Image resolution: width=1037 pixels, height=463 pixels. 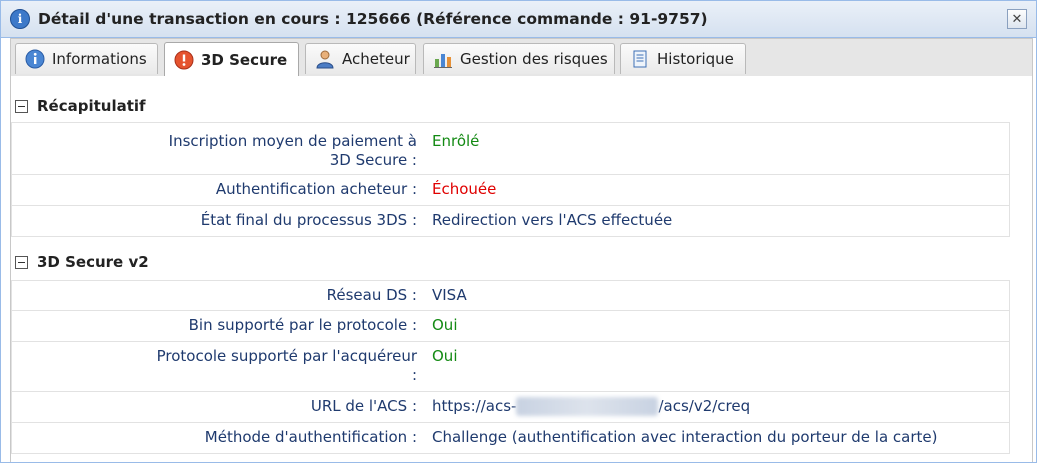 I want to click on row-value: VISA, so click(x=449, y=295).